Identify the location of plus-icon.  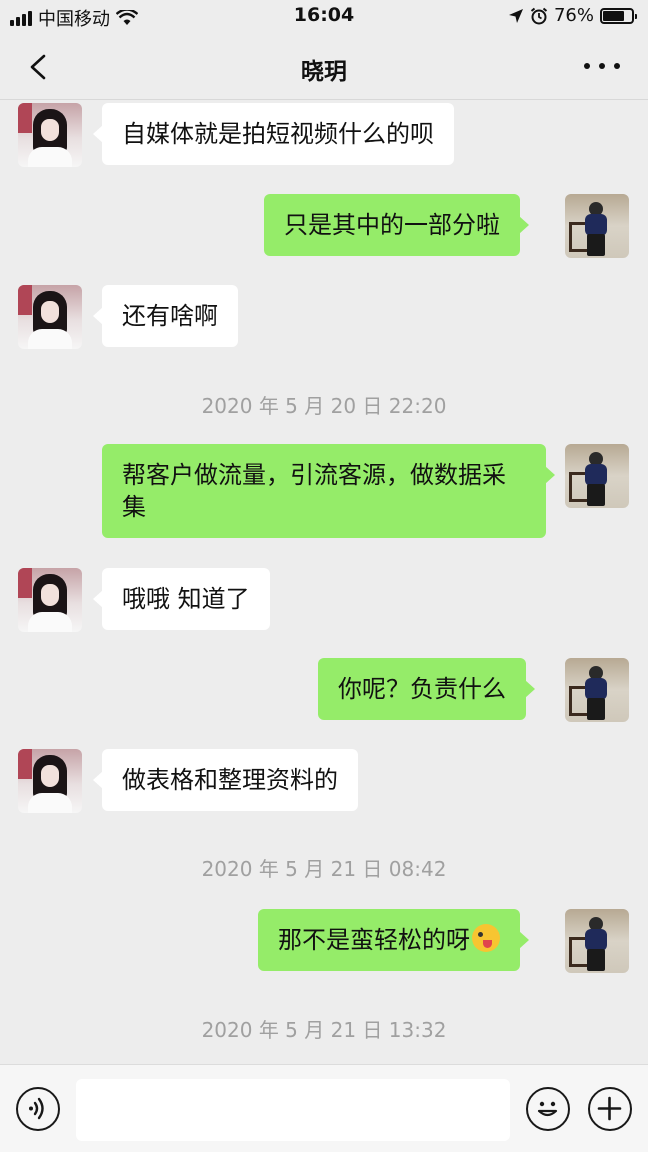
(610, 1109).